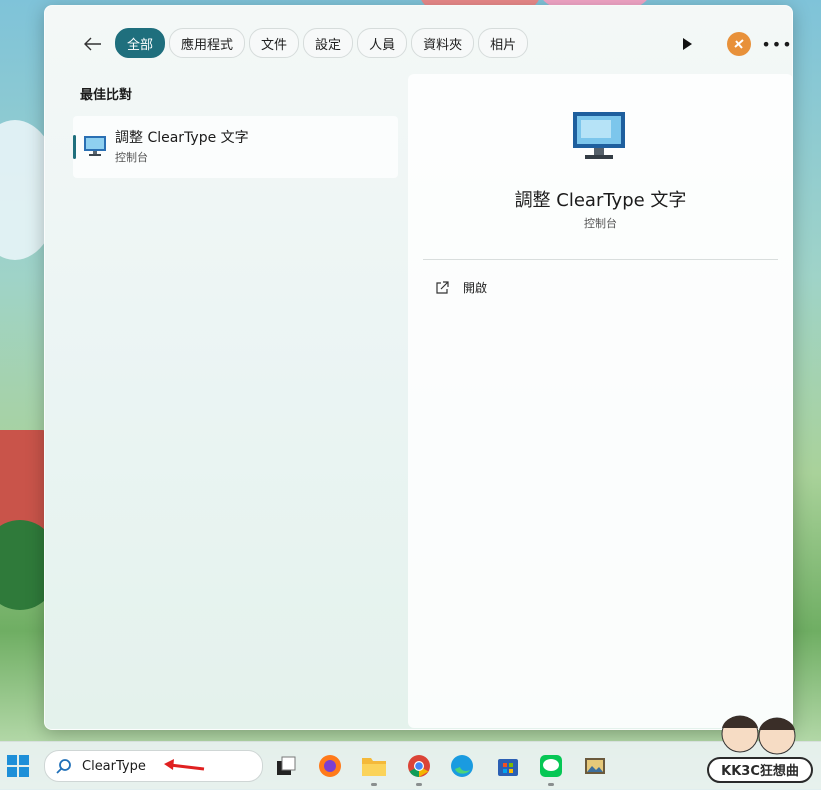 This screenshot has height=790, width=821. Describe the element at coordinates (760, 749) in the screenshot. I see `watermark-logo: KK3C狂想曲` at that location.